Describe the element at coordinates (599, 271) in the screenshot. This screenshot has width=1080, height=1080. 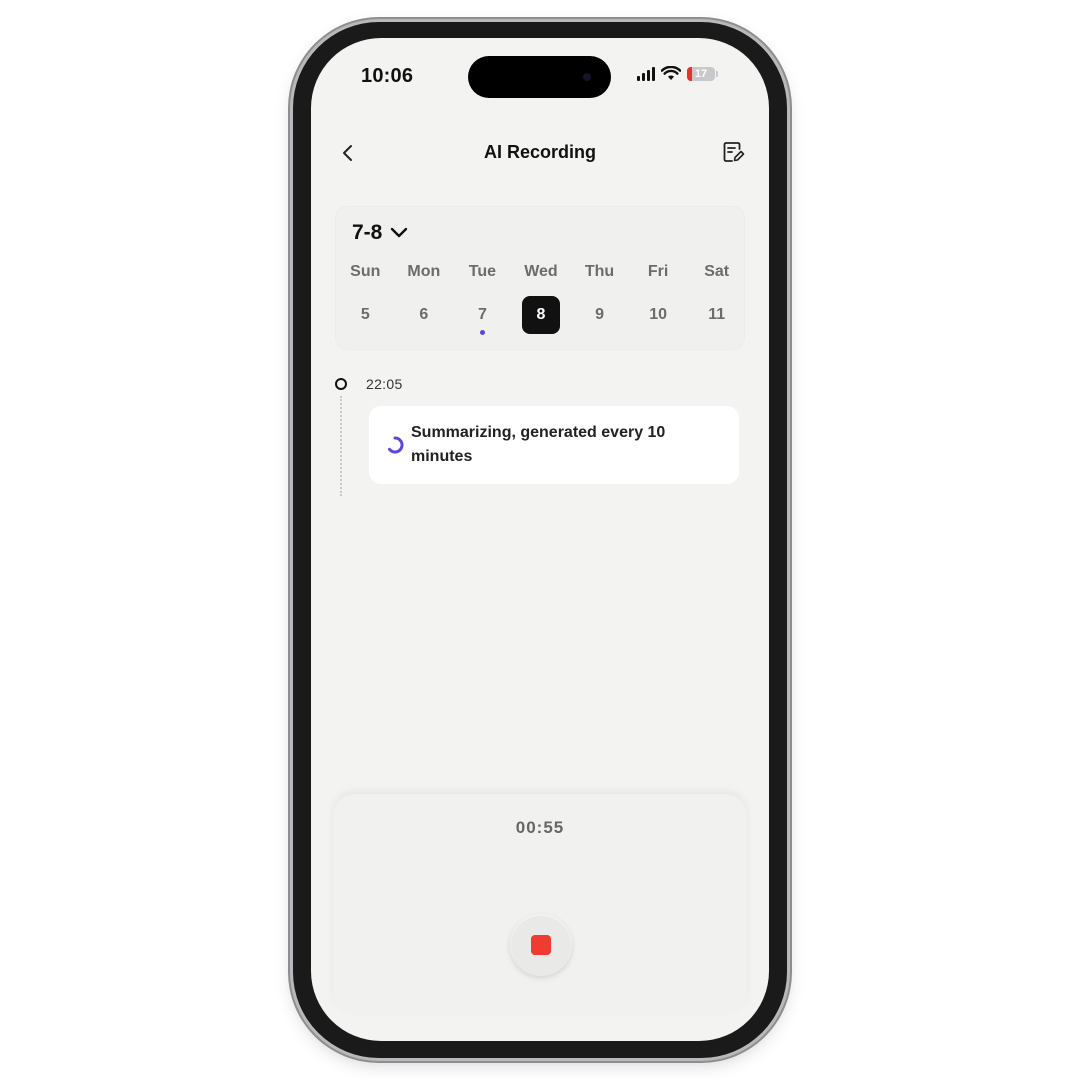
I see `weekday-label: Thu` at that location.